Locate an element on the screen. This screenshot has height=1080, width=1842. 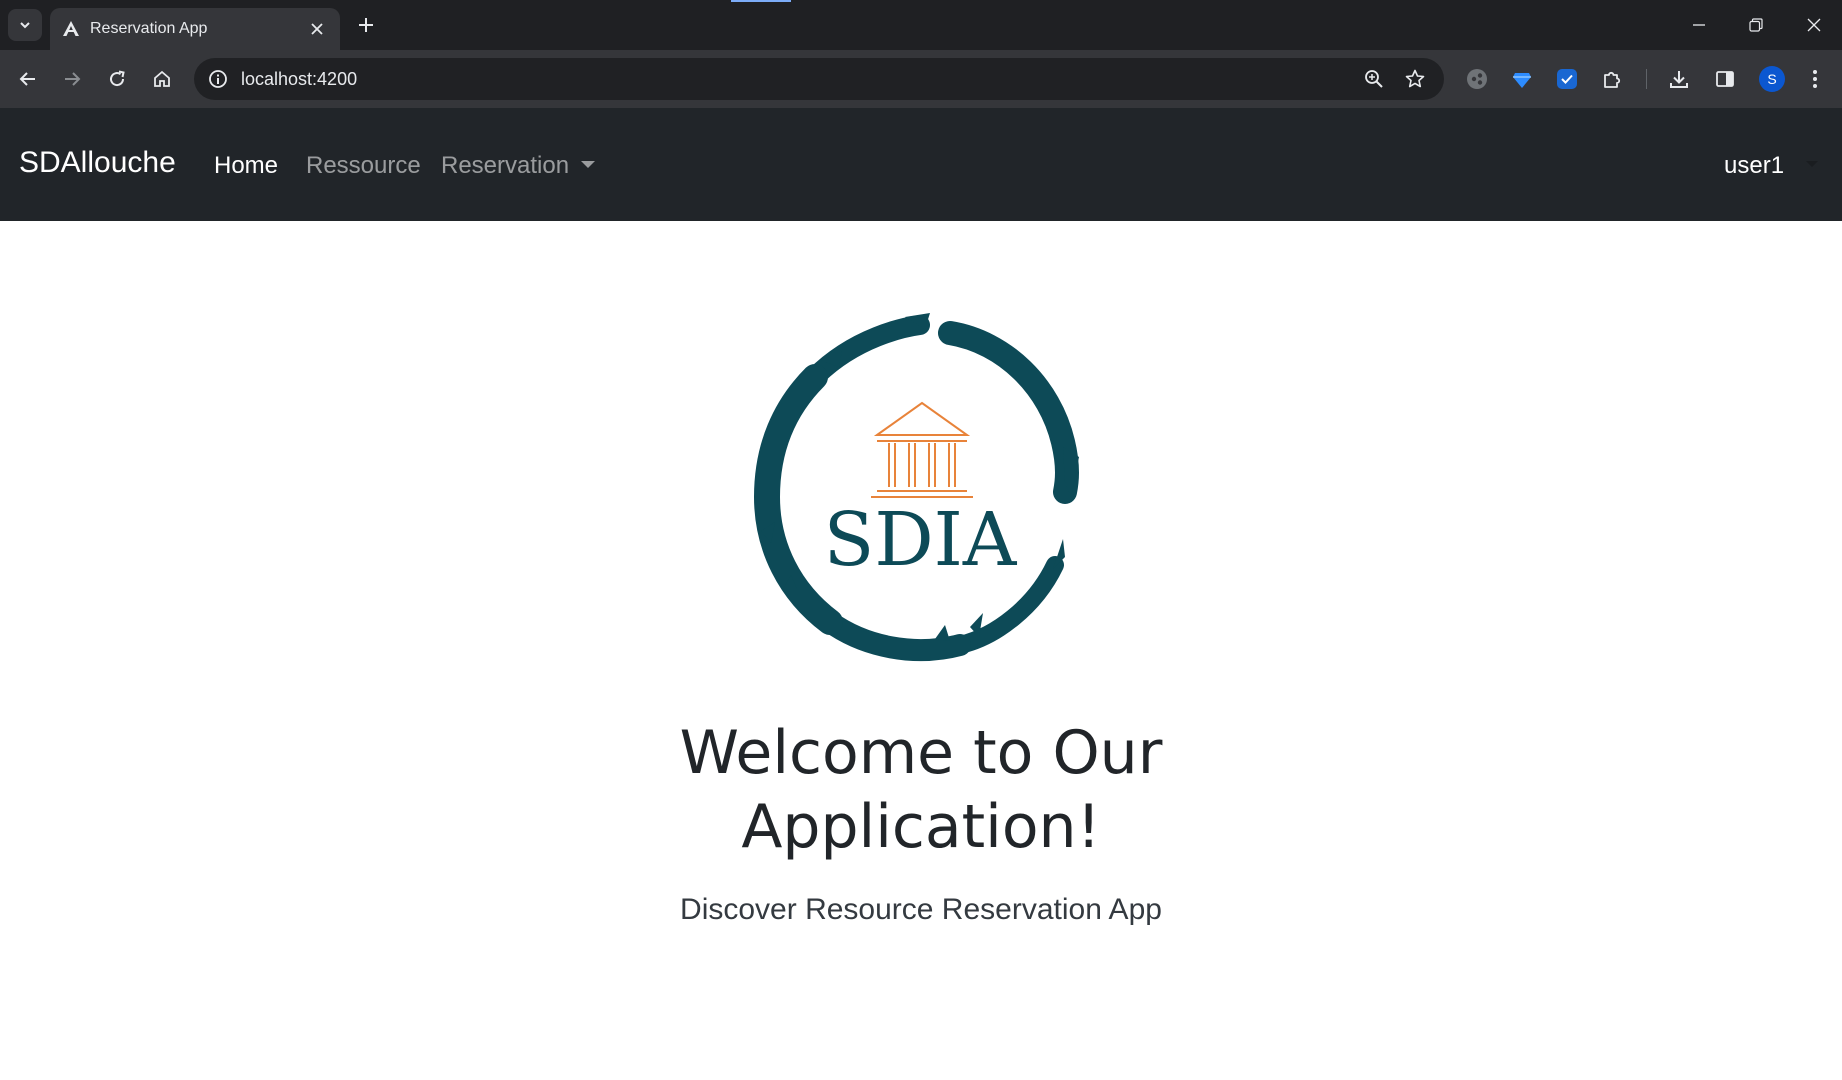
tab-search-button is located at coordinates (25, 25).